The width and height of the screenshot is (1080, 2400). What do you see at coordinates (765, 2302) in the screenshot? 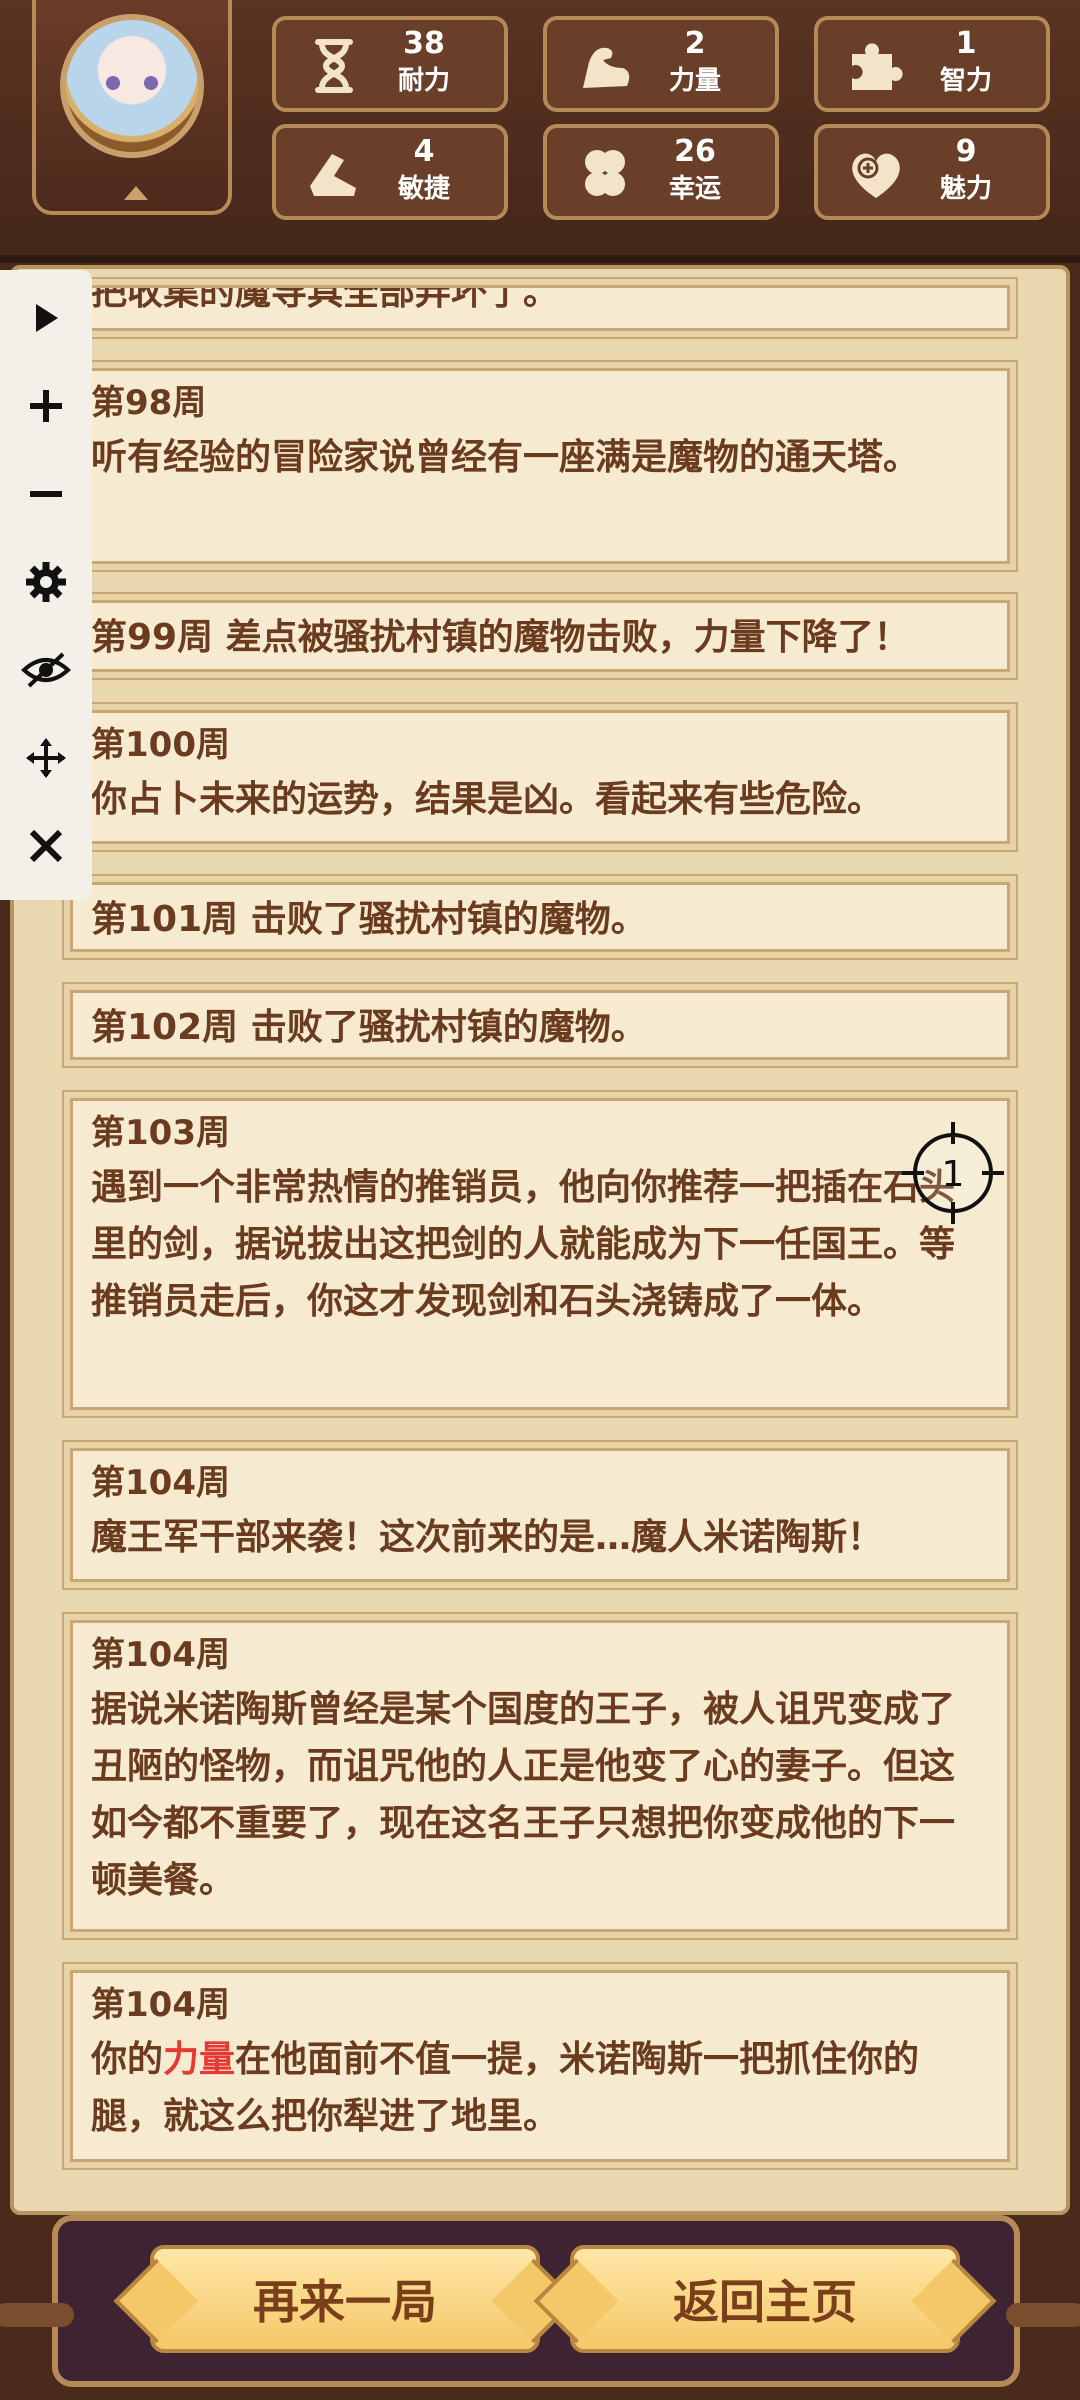
I see `home-label: 返回主页` at bounding box center [765, 2302].